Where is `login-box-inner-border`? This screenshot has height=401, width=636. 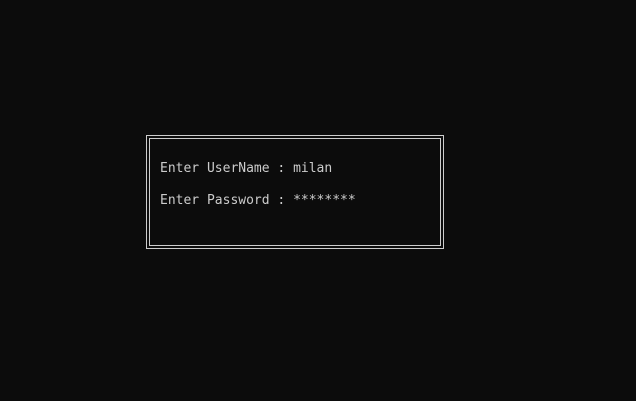
login-box-inner-border is located at coordinates (295, 192).